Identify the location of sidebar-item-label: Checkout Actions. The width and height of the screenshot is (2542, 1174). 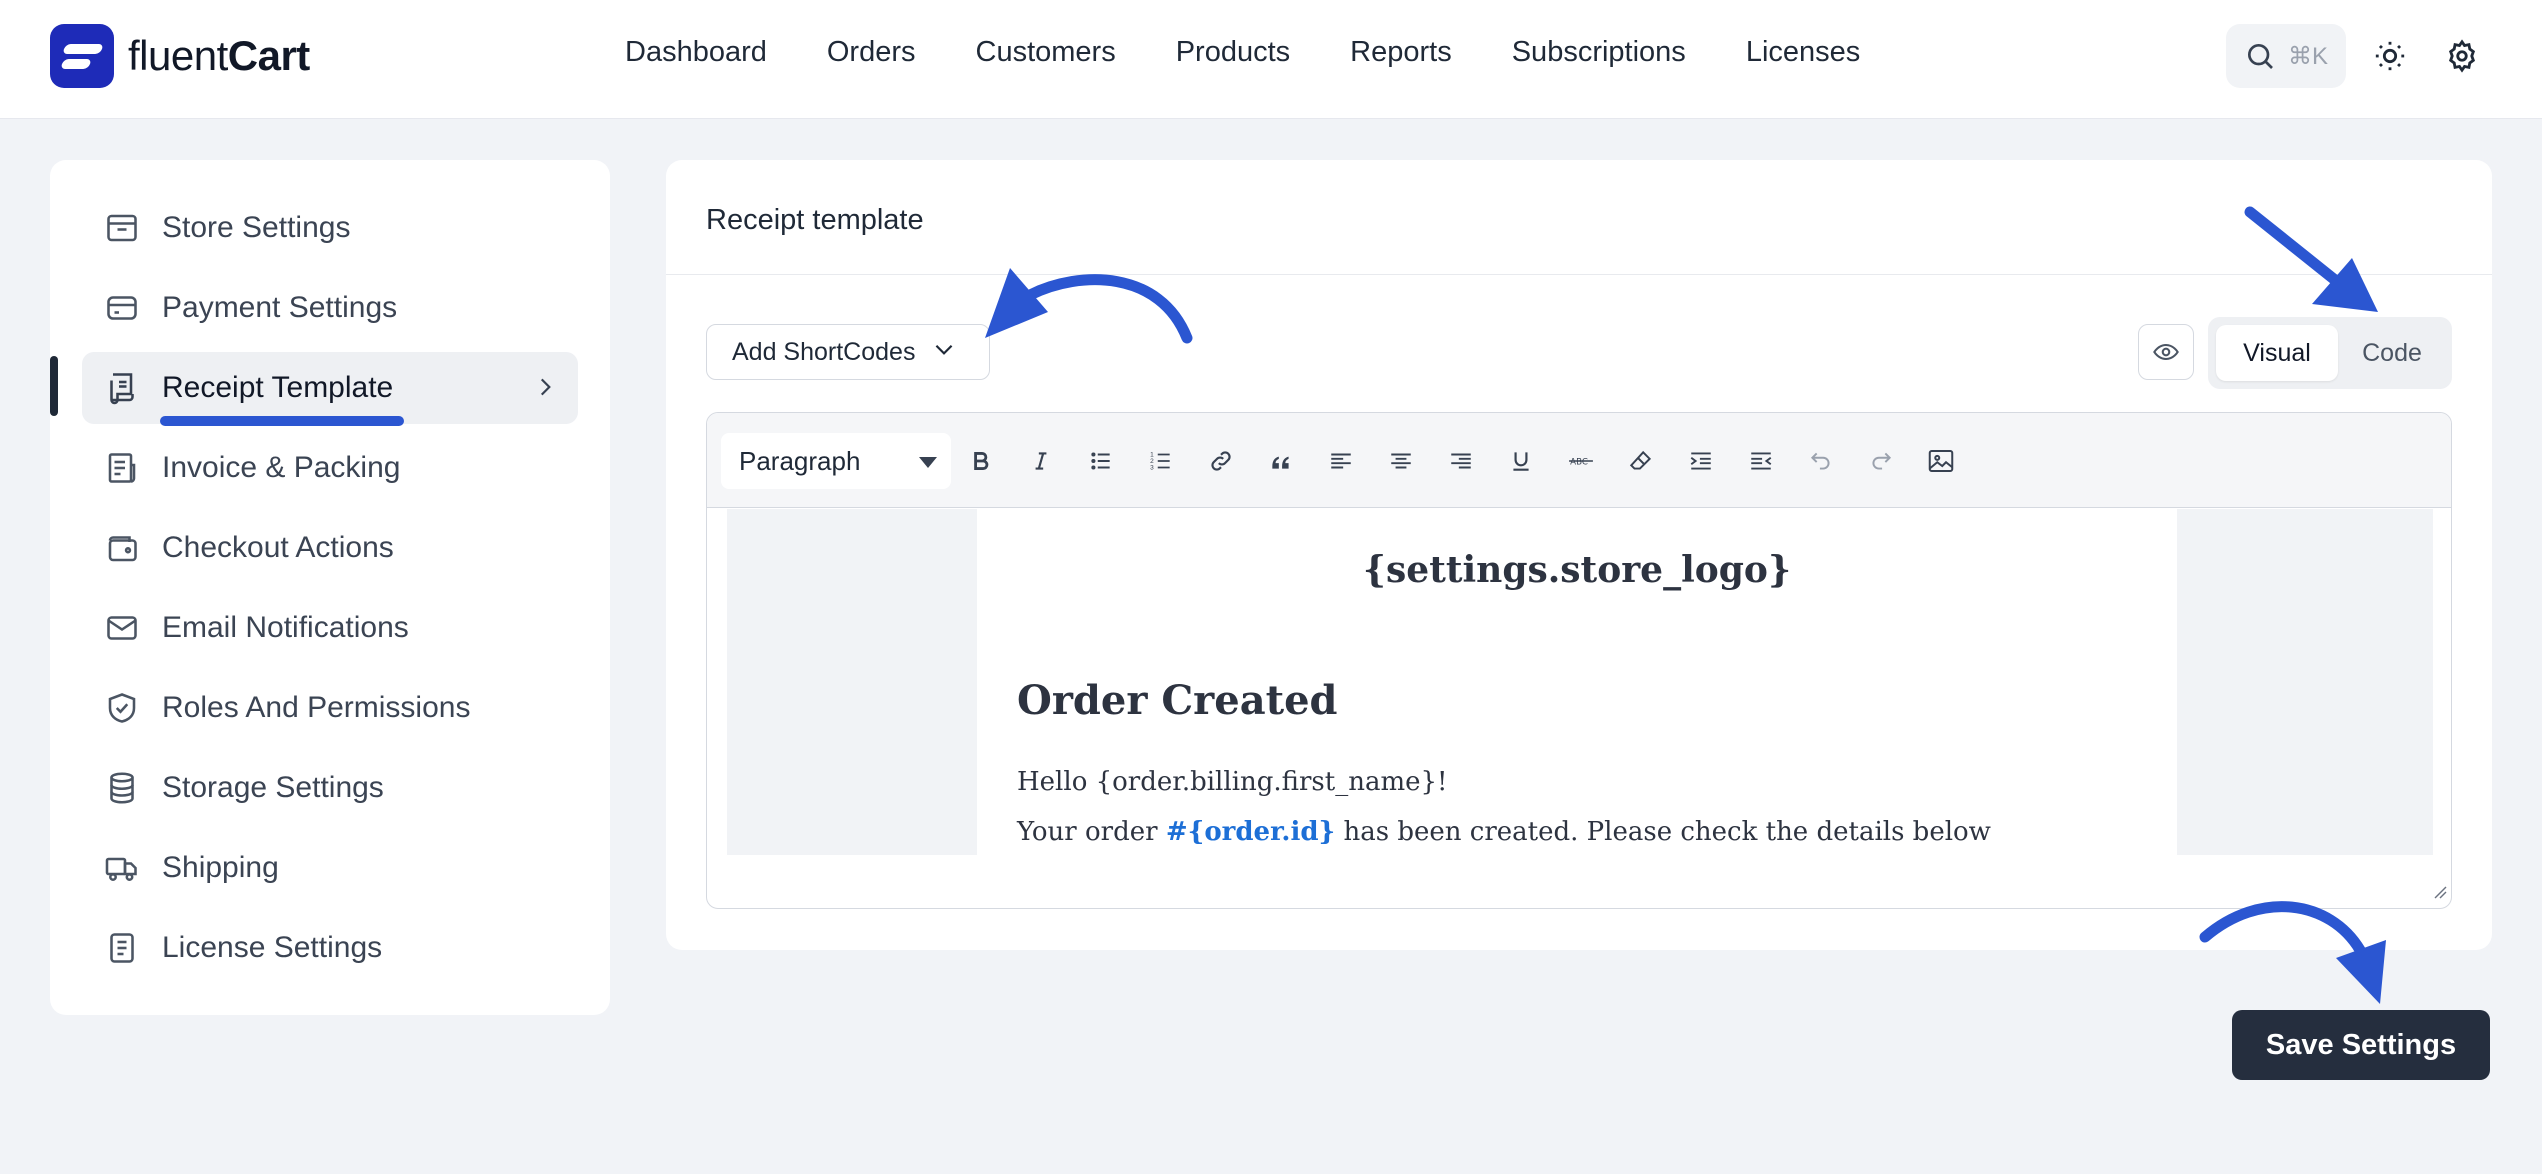
(278, 548).